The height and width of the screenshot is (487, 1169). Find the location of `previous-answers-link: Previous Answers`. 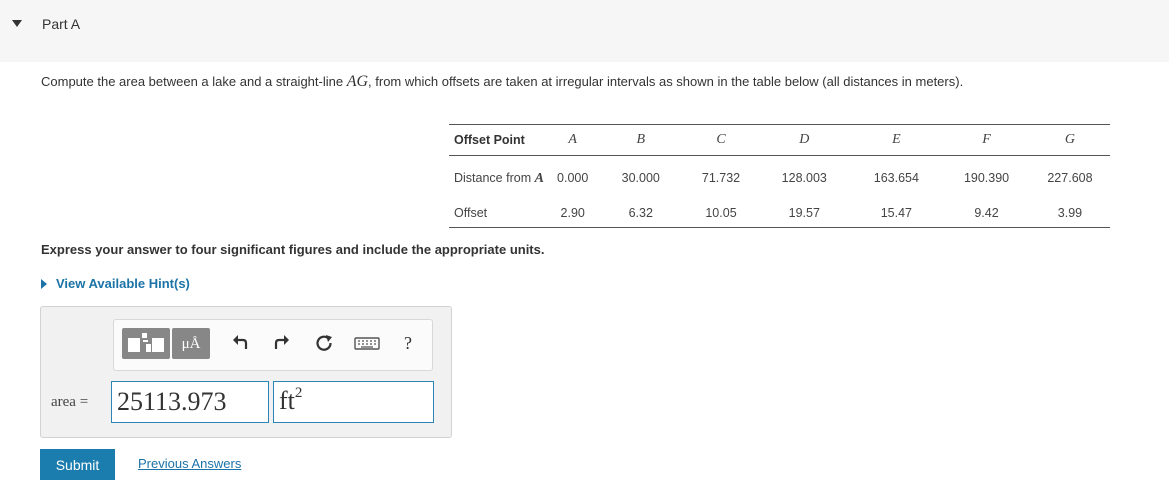

previous-answers-link: Previous Answers is located at coordinates (189, 463).